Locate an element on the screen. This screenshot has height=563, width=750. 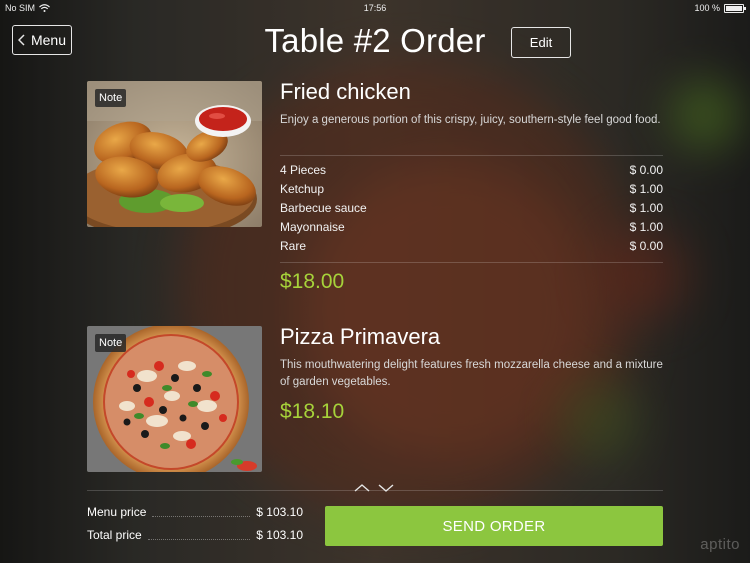
total-price-label: Total price is located at coordinates (114, 535).